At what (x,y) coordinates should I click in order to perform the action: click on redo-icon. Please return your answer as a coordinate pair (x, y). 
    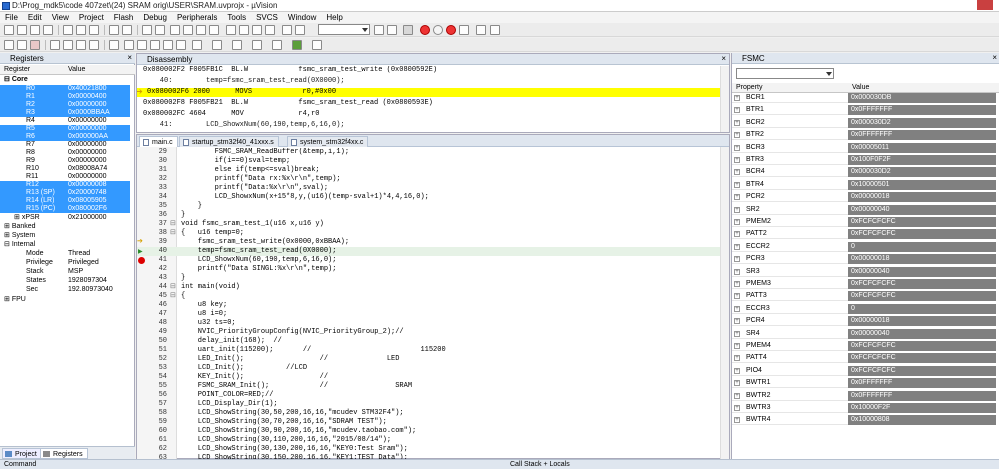
    Looking at the image, I should click on (127, 30).